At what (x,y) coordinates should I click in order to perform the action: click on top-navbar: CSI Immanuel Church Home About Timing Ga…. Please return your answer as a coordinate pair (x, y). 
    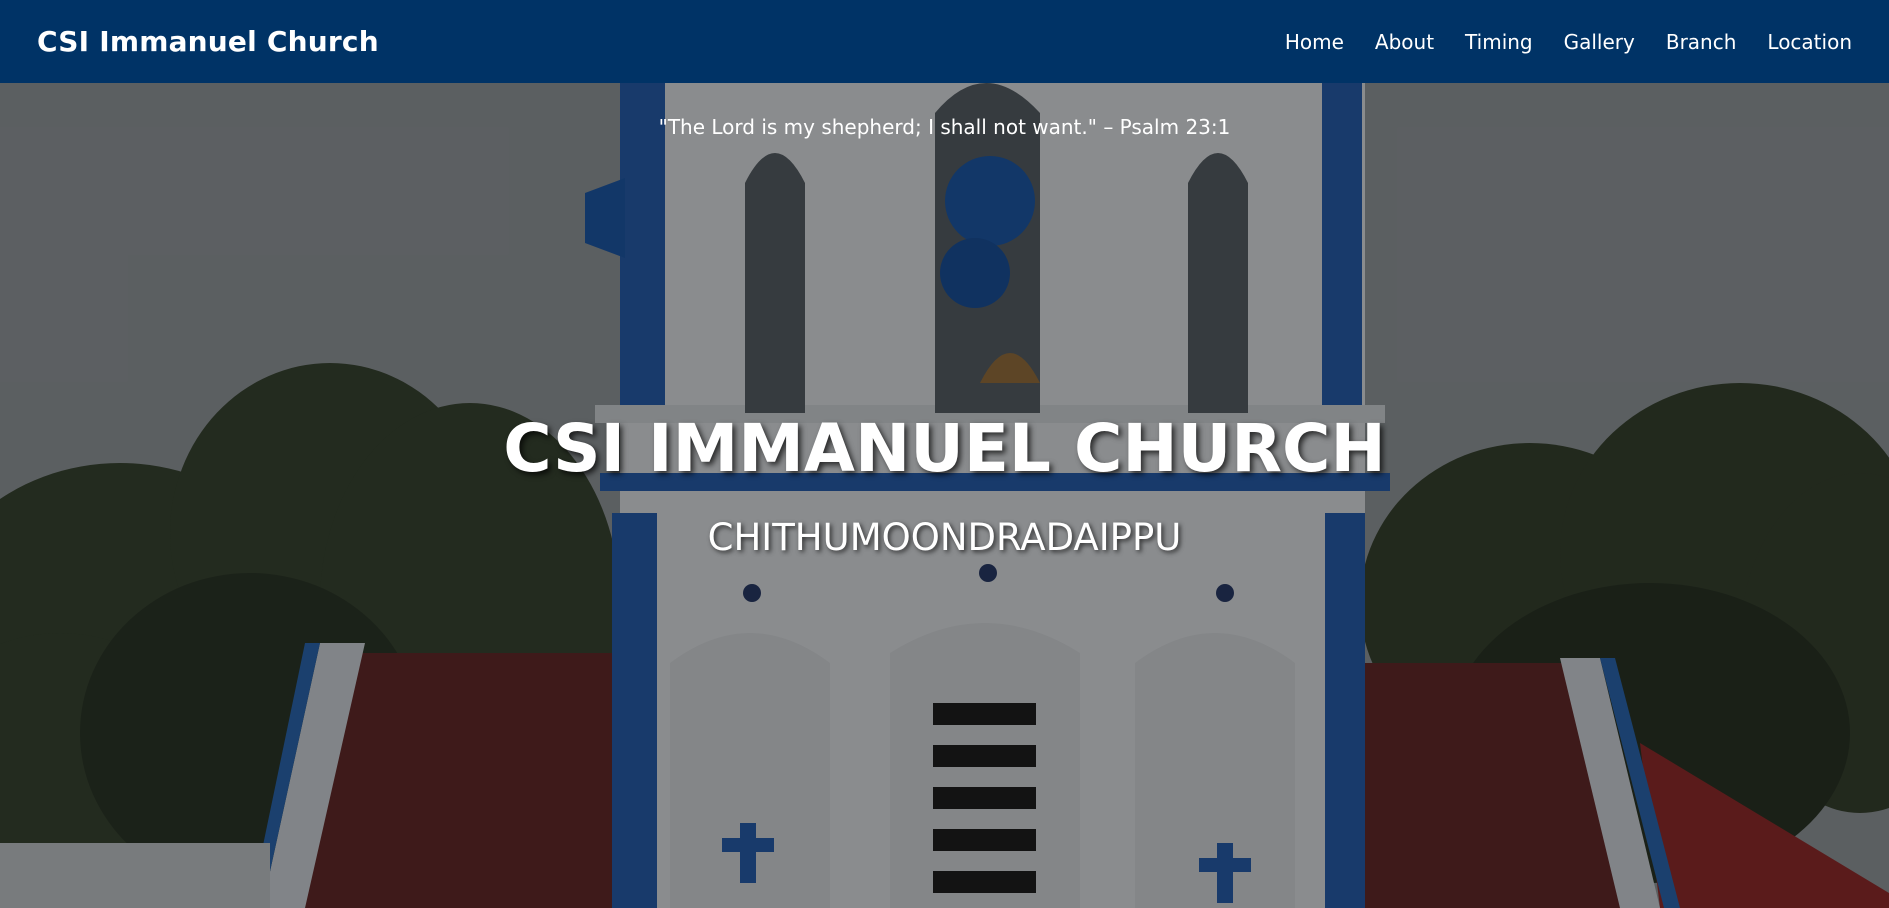
    Looking at the image, I should click on (944, 41).